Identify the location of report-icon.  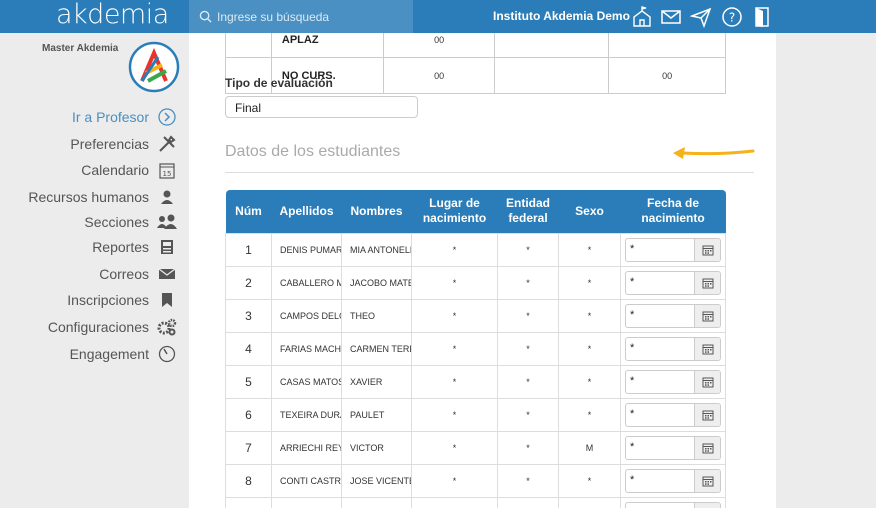
(167, 247).